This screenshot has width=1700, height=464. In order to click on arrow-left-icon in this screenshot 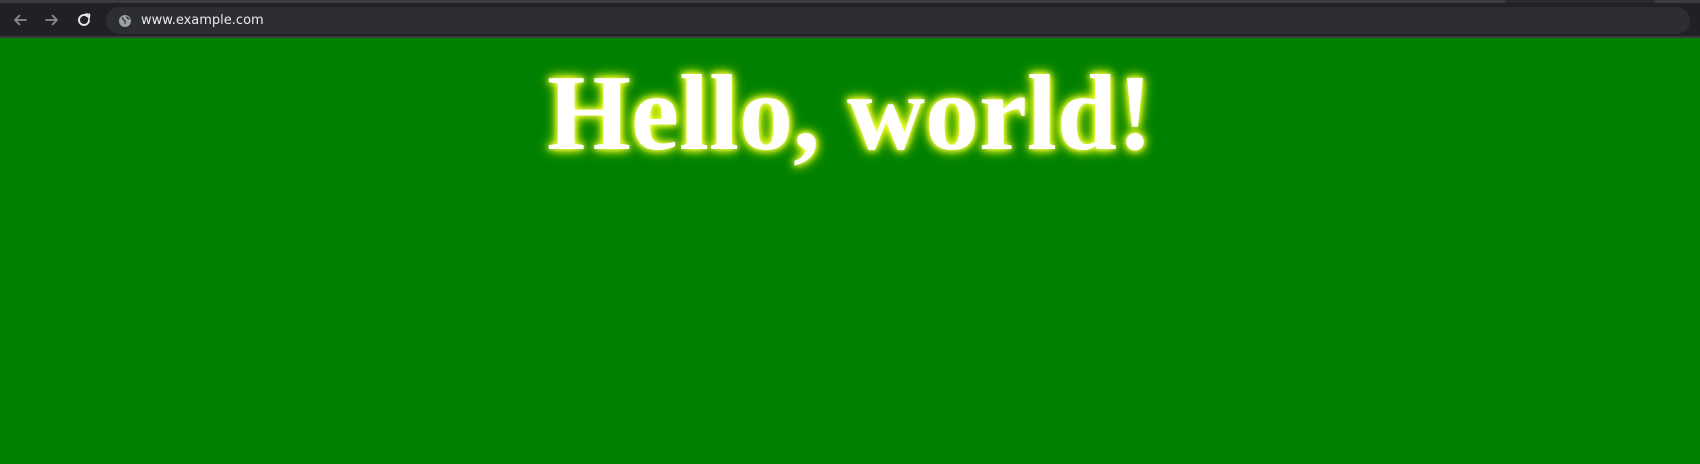, I will do `click(20, 20)`.